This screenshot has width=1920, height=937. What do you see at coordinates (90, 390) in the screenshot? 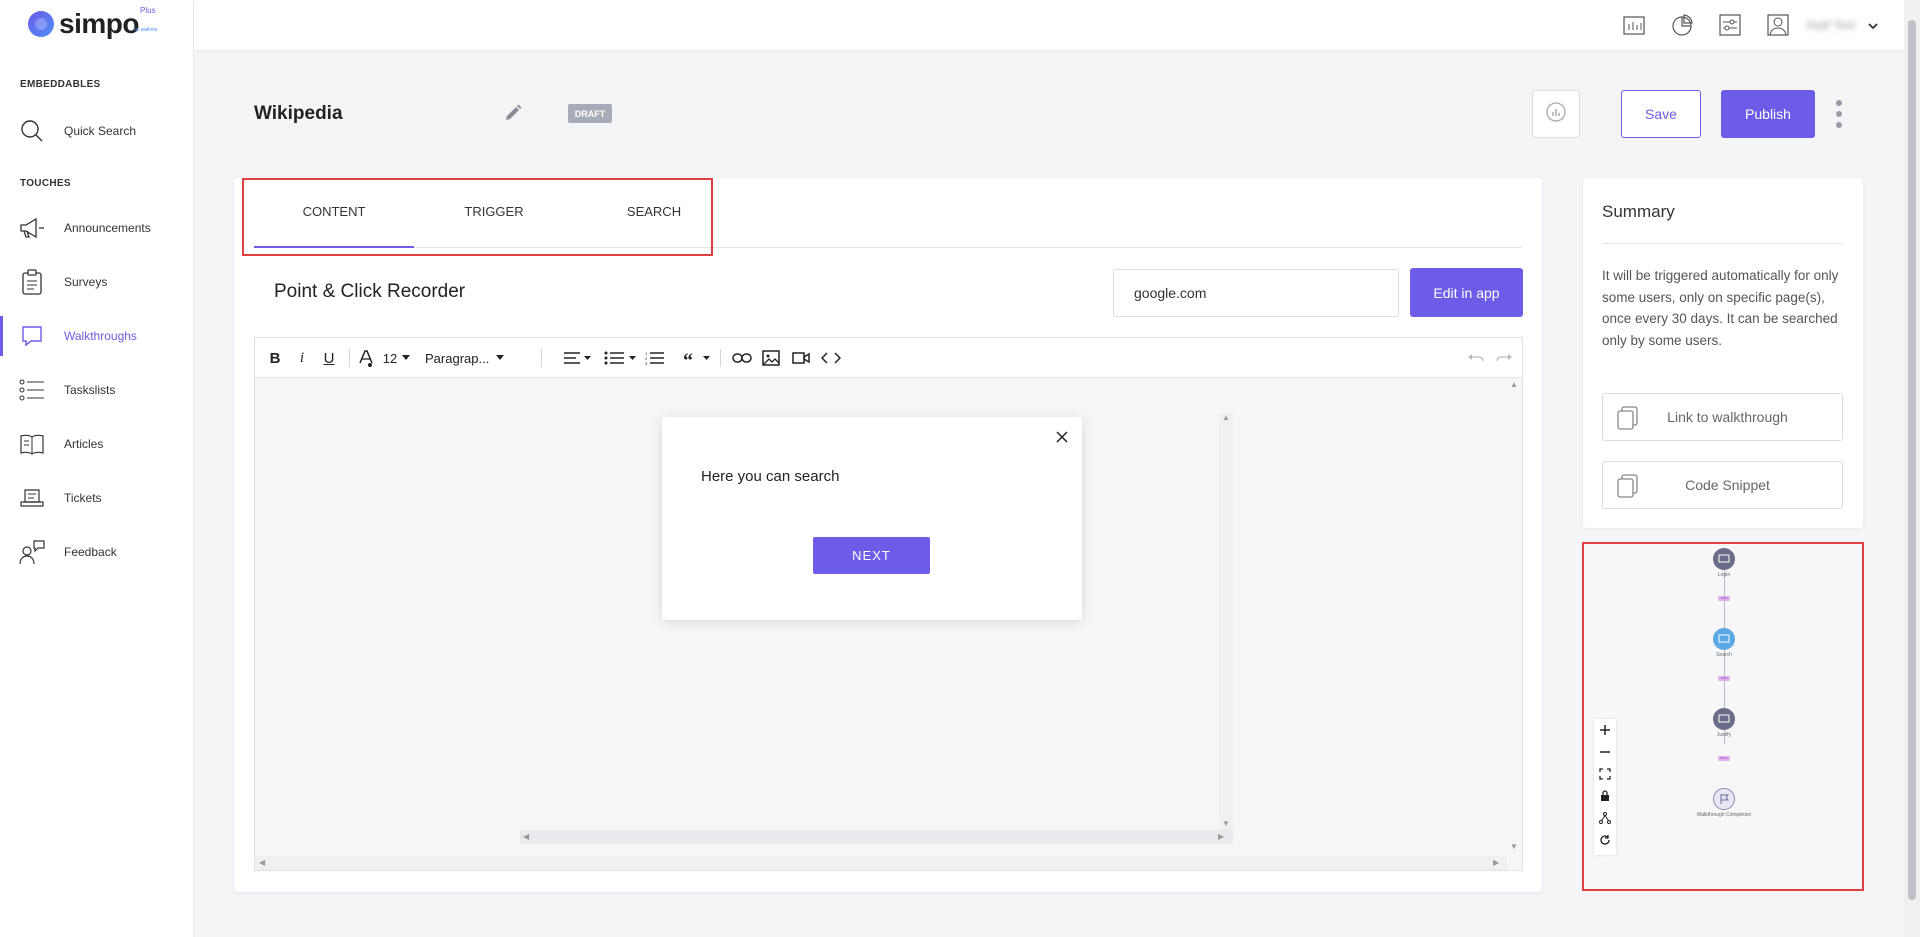
I see `sidebar-item-label: Taskslists` at bounding box center [90, 390].